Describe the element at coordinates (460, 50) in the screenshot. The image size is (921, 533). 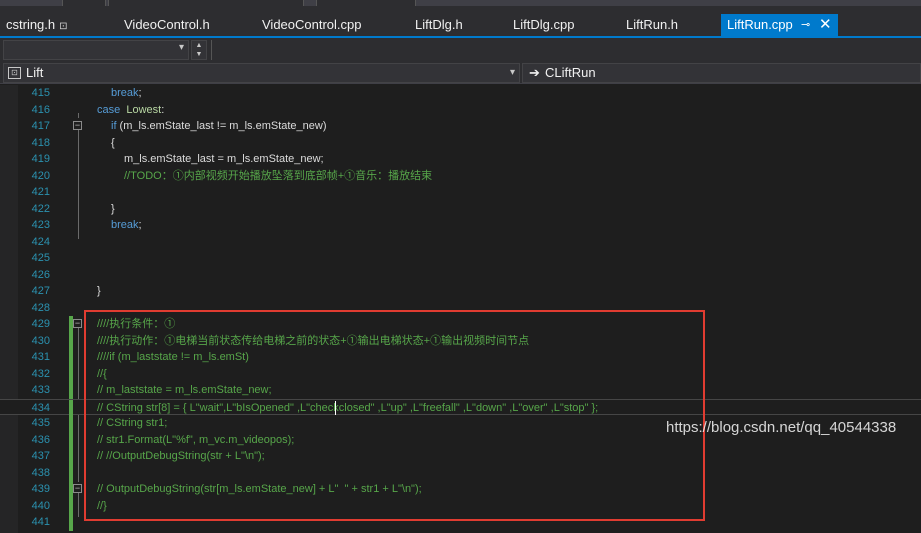
I see `navigation-bar-top: ▾ ▲ ▼` at that location.